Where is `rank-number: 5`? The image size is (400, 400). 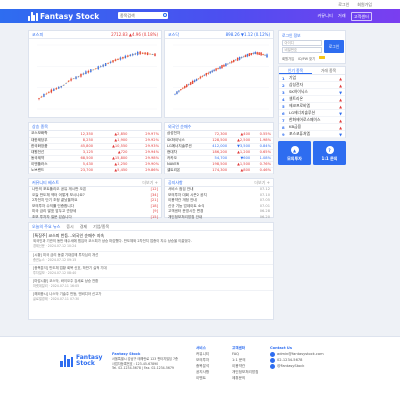 rank-number: 5 is located at coordinates (283, 106).